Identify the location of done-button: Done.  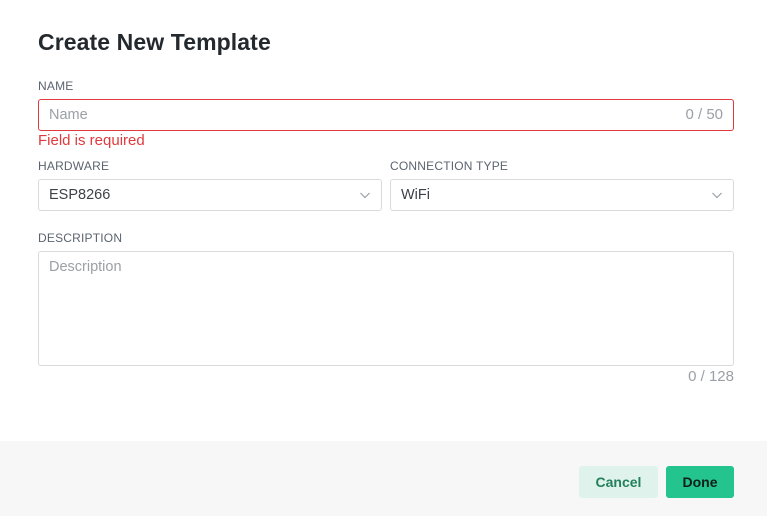
(700, 482).